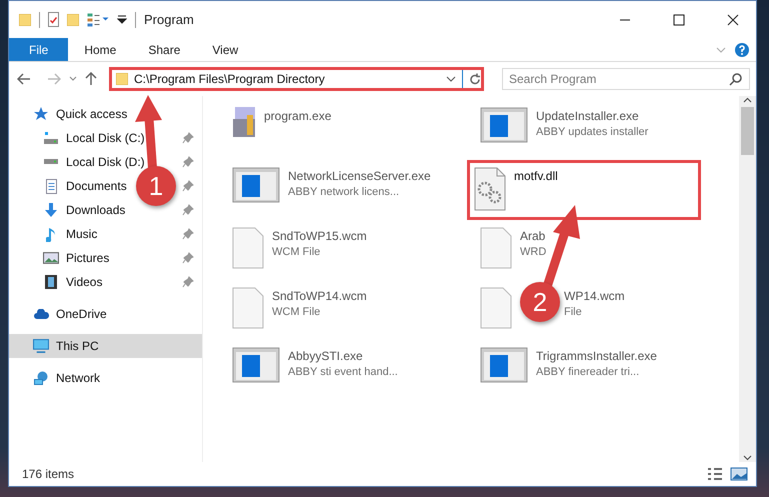  I want to click on highlighted-file-tile: motfv.dll, so click(584, 190).